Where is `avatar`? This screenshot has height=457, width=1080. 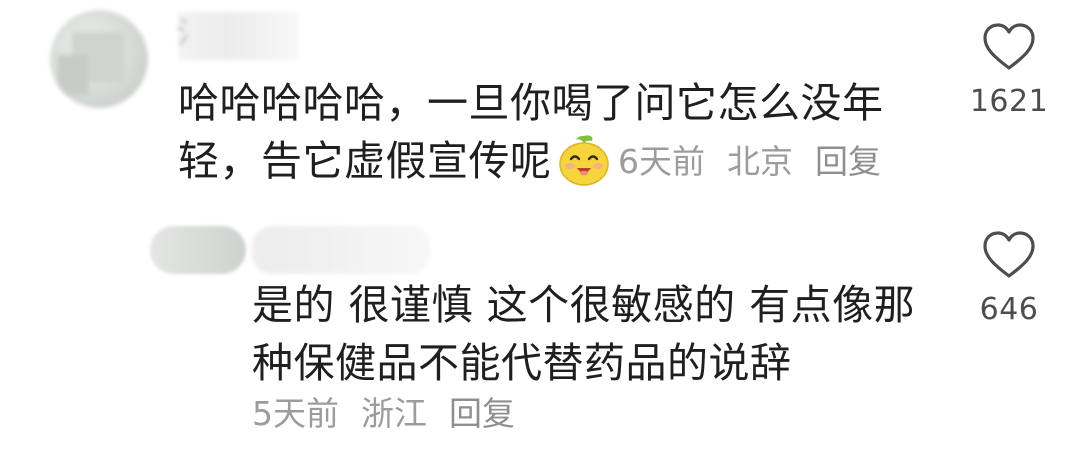 avatar is located at coordinates (99, 59).